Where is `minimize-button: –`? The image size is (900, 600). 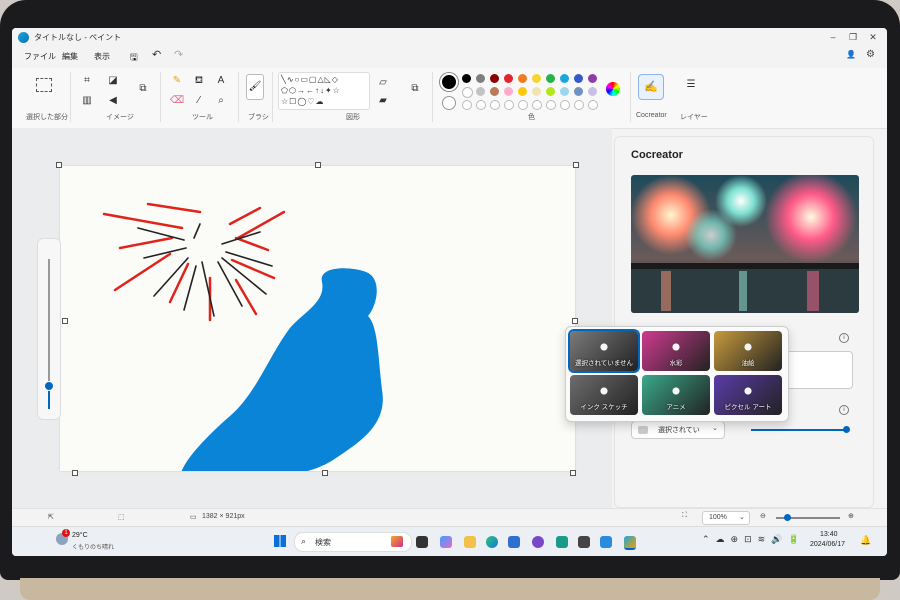 minimize-button: – is located at coordinates (833, 37).